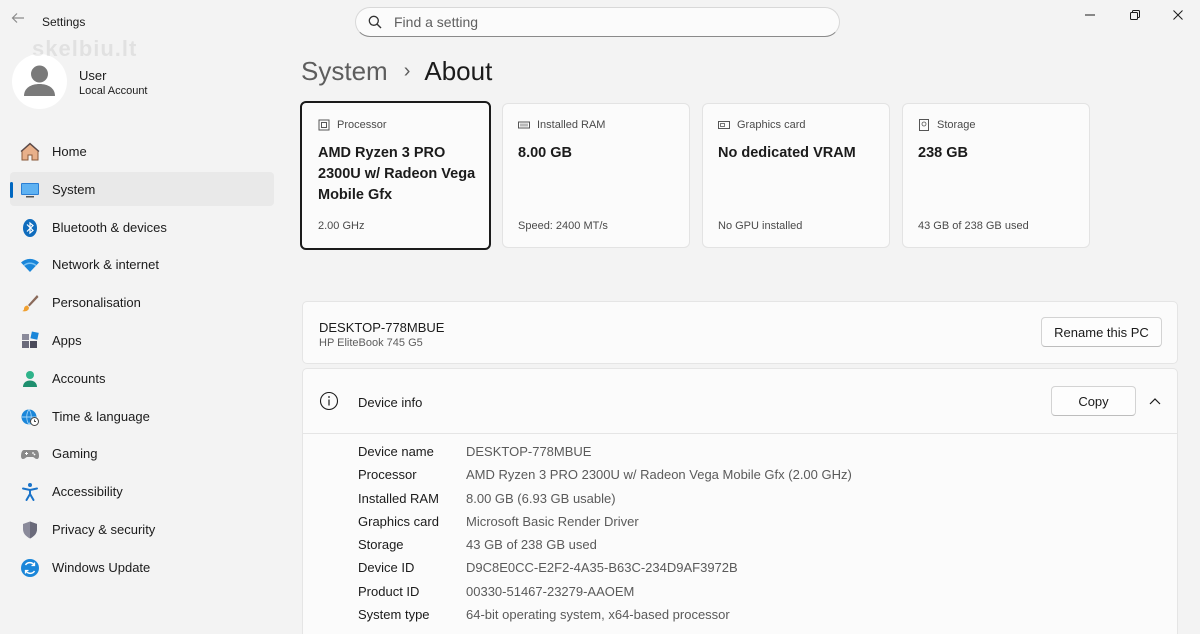  I want to click on rename-pc-button: Rename this PC, so click(1101, 332).